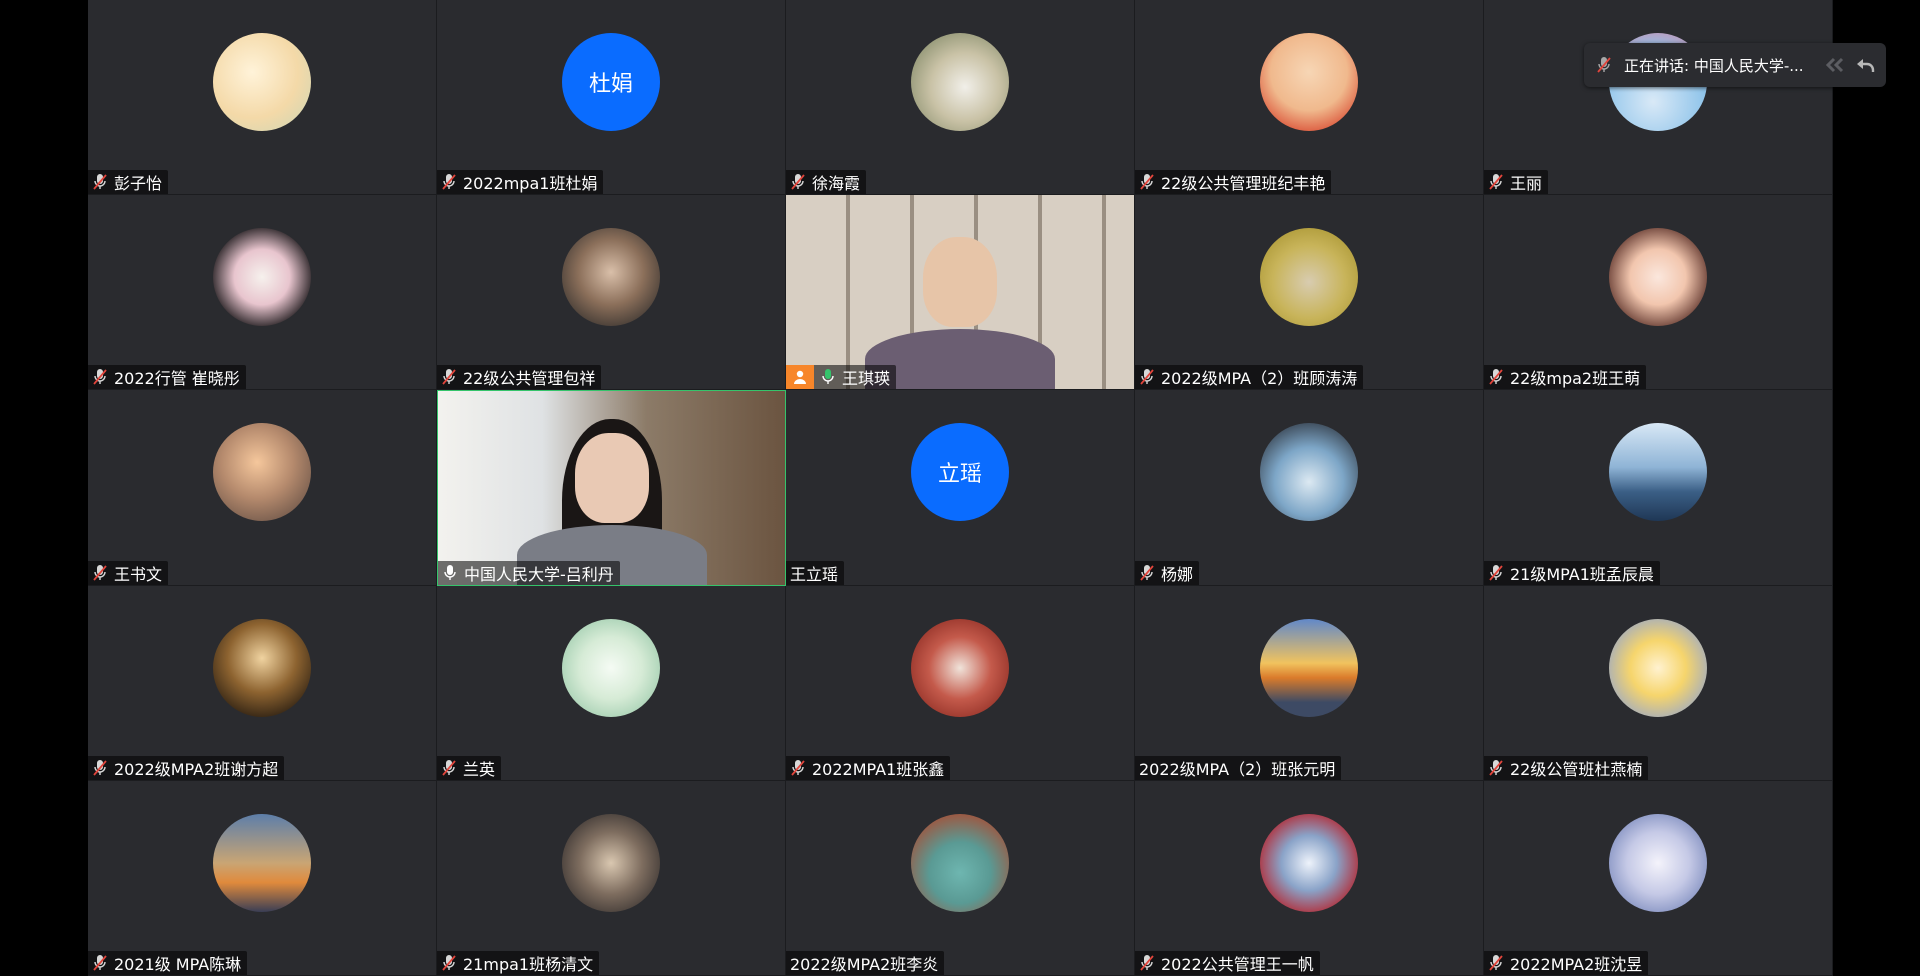  I want to click on participant-tile: 兰英, so click(611, 683).